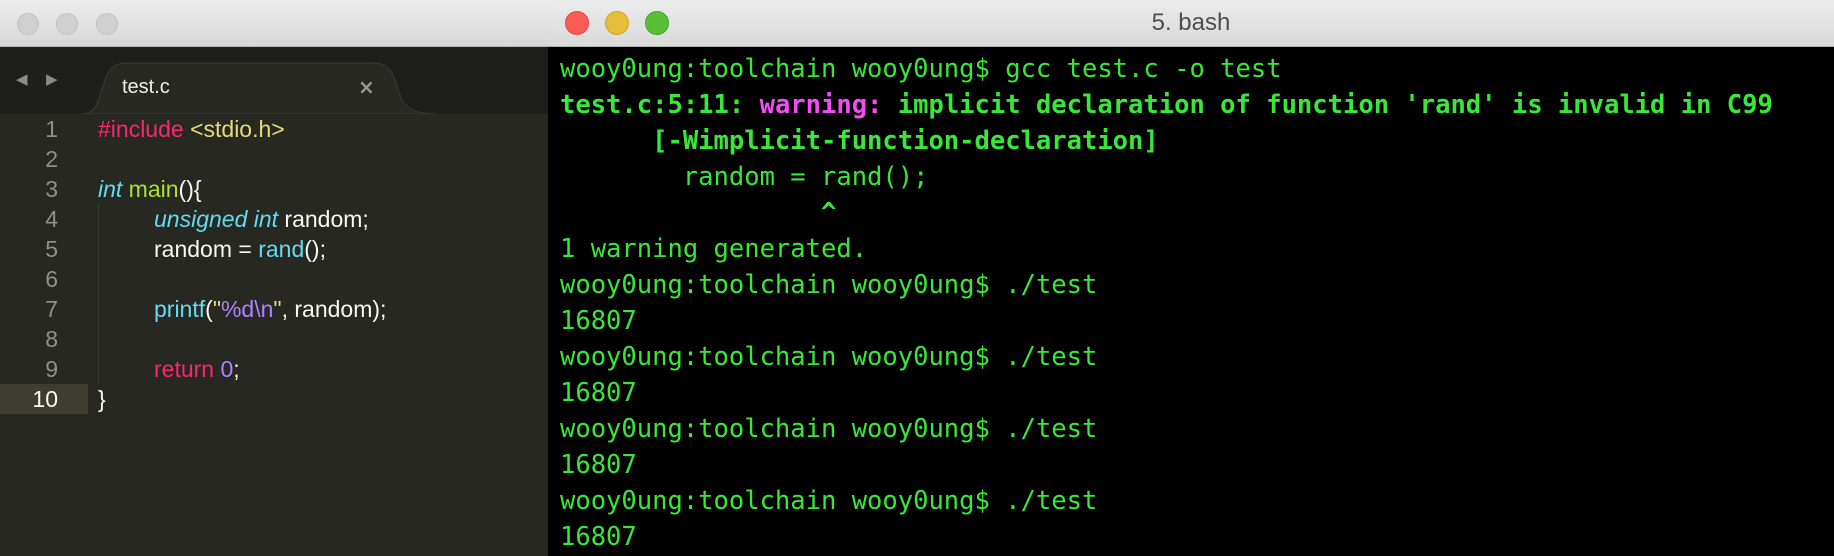 The height and width of the screenshot is (556, 1834). Describe the element at coordinates (141, 129) in the screenshot. I see `include-keyword: #include` at that location.